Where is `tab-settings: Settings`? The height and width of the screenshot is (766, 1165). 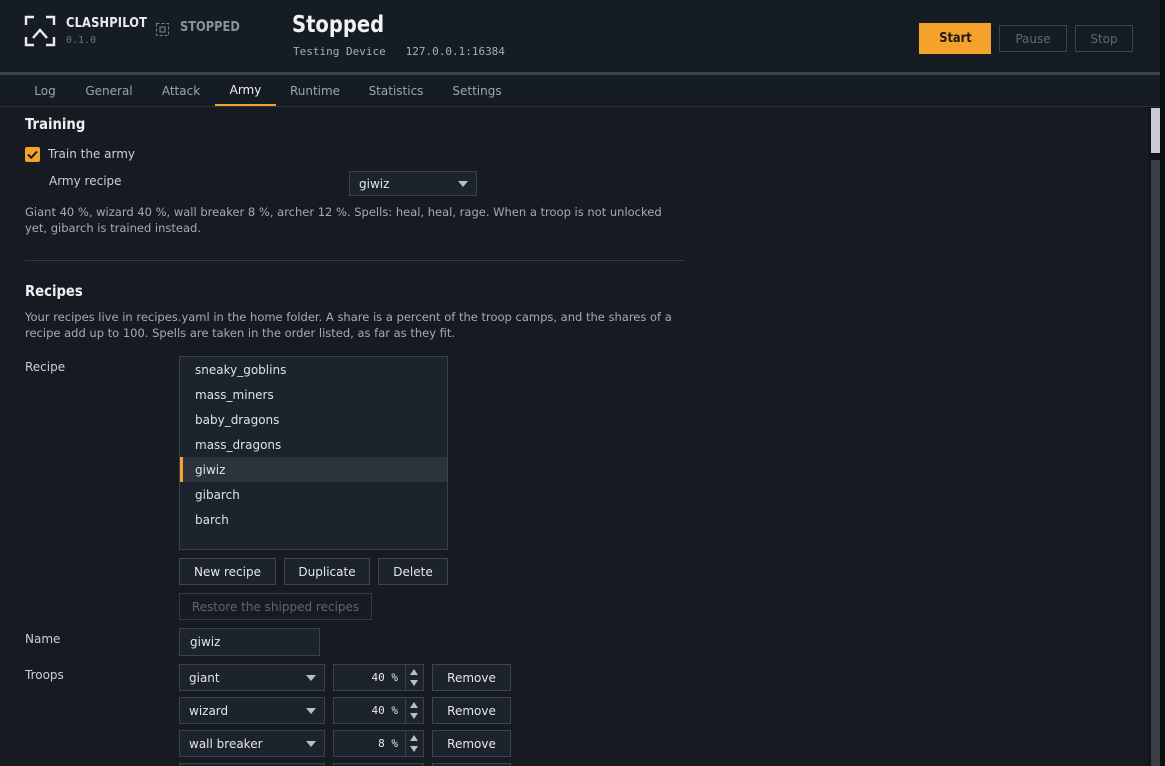
tab-settings: Settings is located at coordinates (477, 90).